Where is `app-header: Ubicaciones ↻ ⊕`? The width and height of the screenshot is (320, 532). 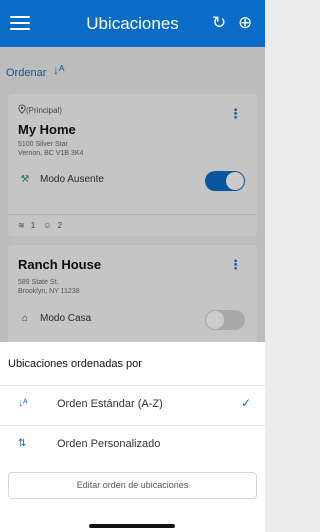 app-header: Ubicaciones ↻ ⊕ is located at coordinates (132, 23).